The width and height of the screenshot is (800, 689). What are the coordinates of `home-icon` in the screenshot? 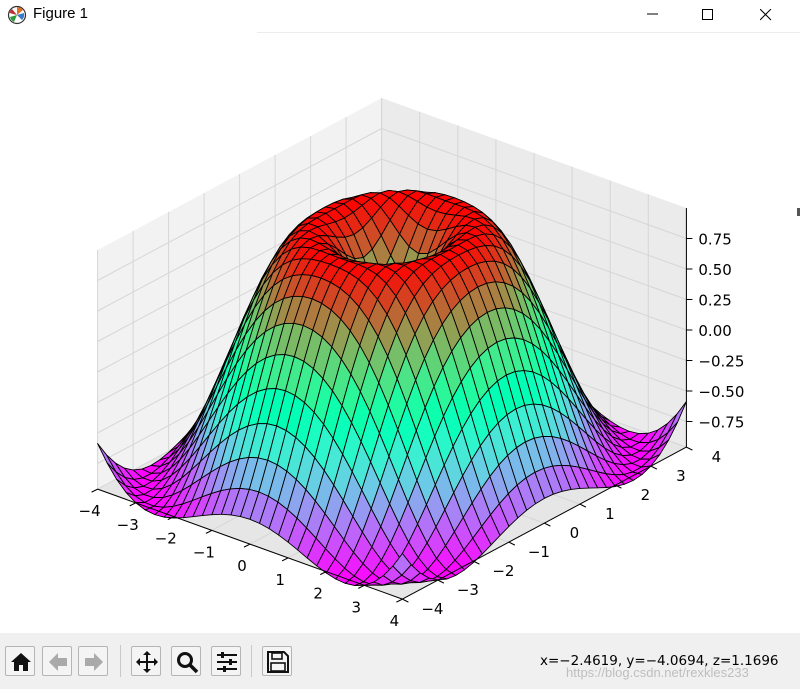 It's located at (21, 662).